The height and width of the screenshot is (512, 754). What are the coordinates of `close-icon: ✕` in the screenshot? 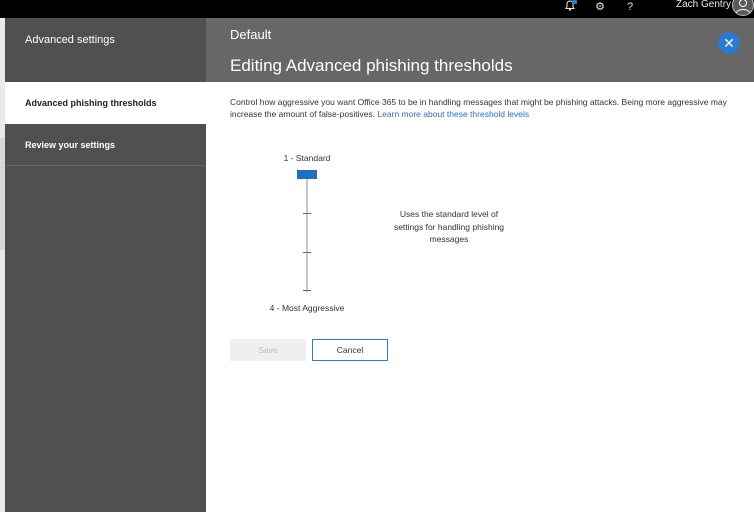 It's located at (729, 43).